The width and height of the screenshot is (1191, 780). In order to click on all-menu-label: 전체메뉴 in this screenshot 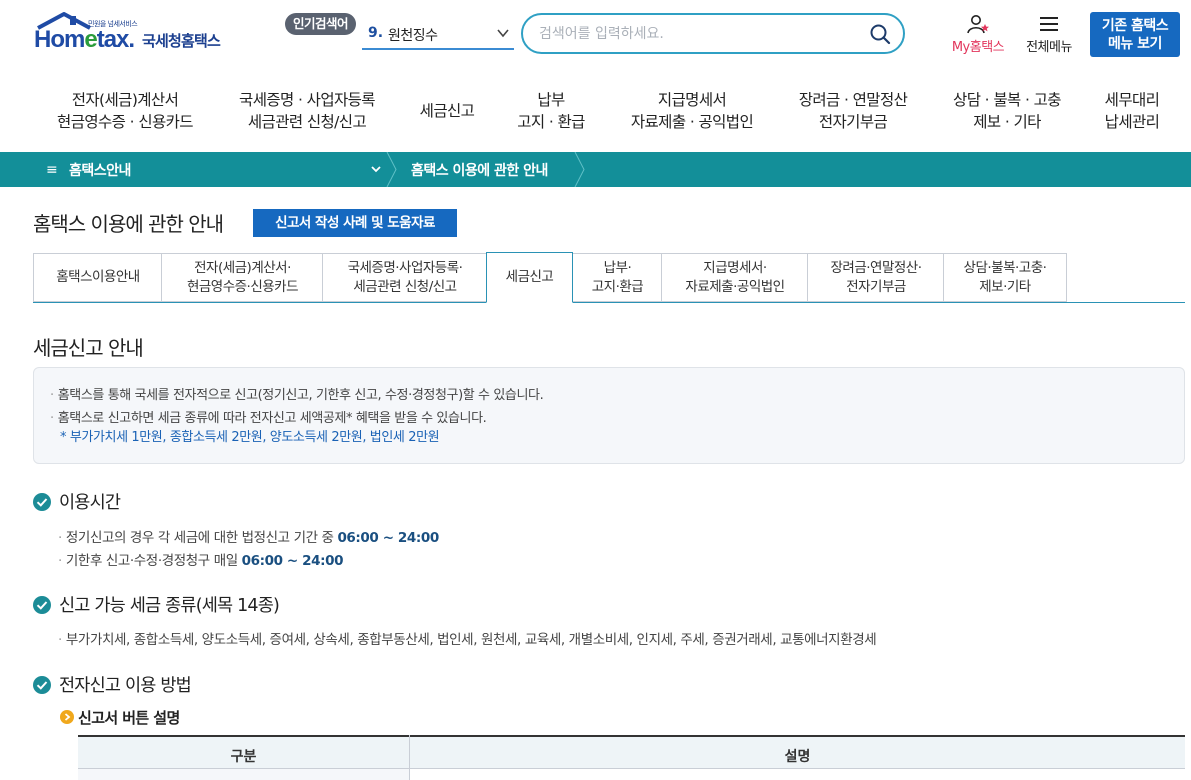, I will do `click(1049, 47)`.